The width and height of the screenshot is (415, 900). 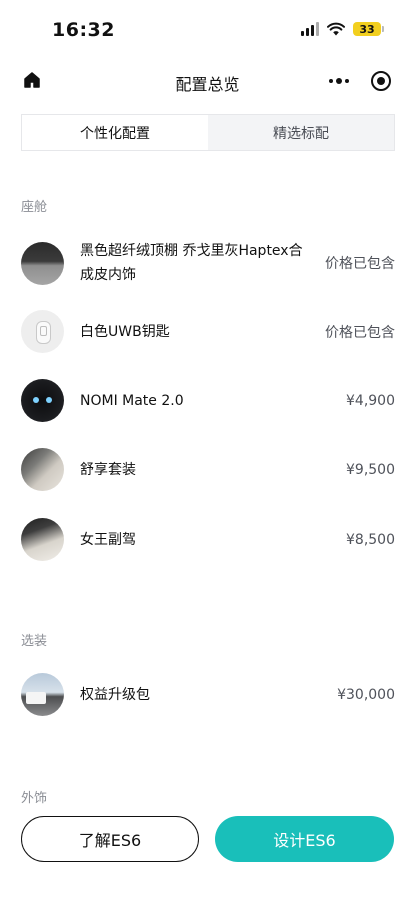 I want to click on status-bar: 16:32 33, so click(x=207, y=30).